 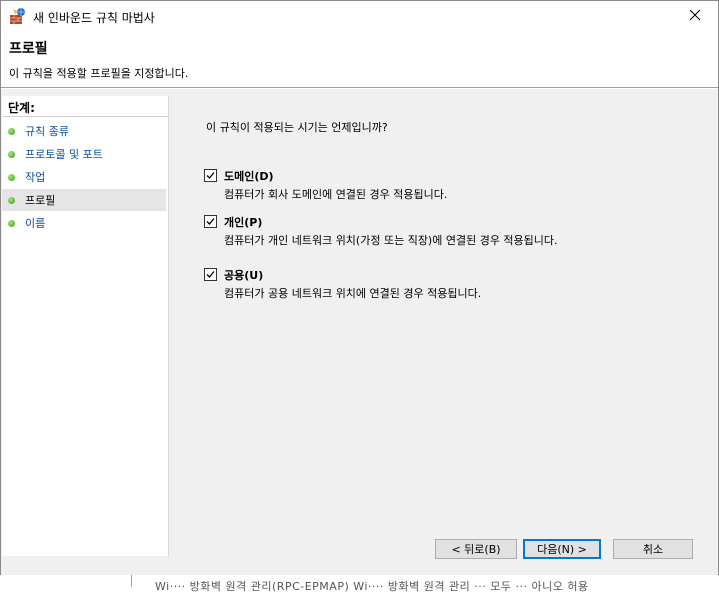 What do you see at coordinates (391, 240) in the screenshot?
I see `option-description: 컴퓨터가 개인 네트워크 위치(가정 또는 직장)에 연결된 경우 적용됩니다.` at bounding box center [391, 240].